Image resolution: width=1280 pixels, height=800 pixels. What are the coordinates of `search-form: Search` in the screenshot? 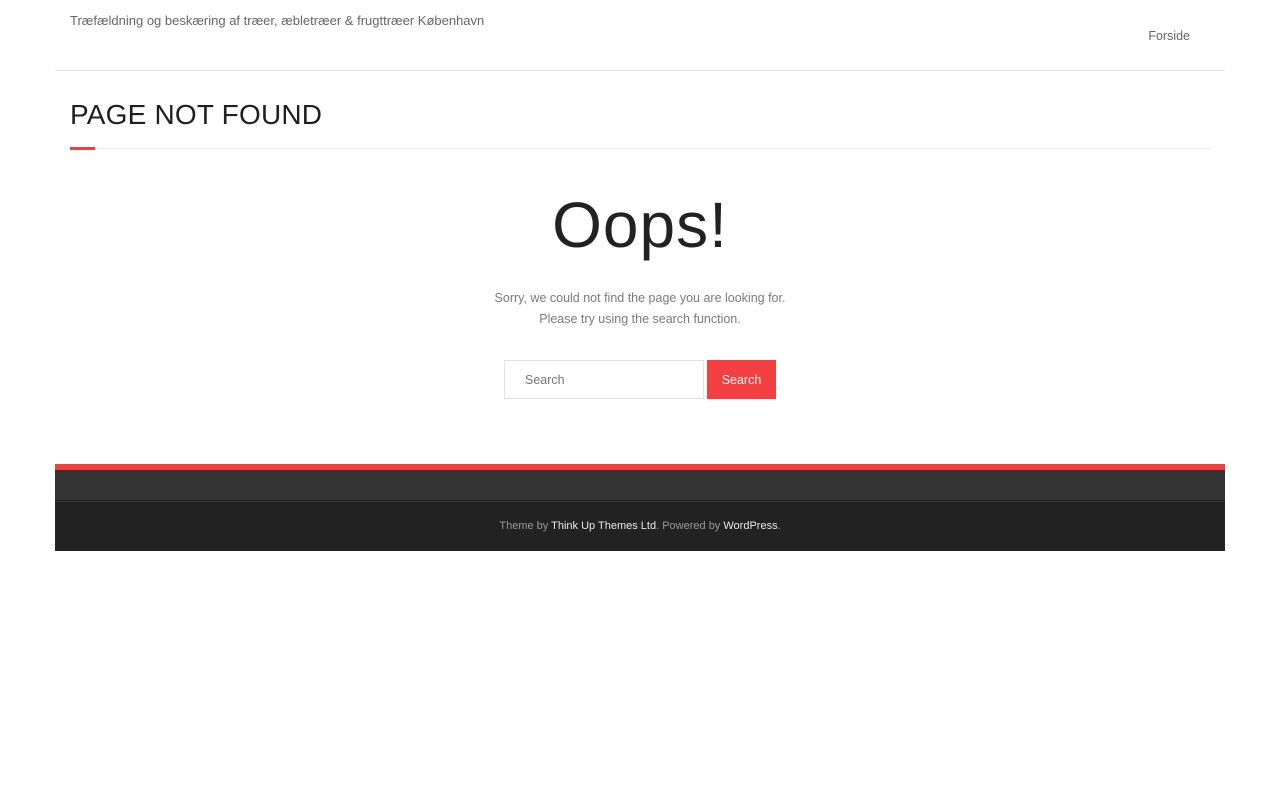 It's located at (640, 379).